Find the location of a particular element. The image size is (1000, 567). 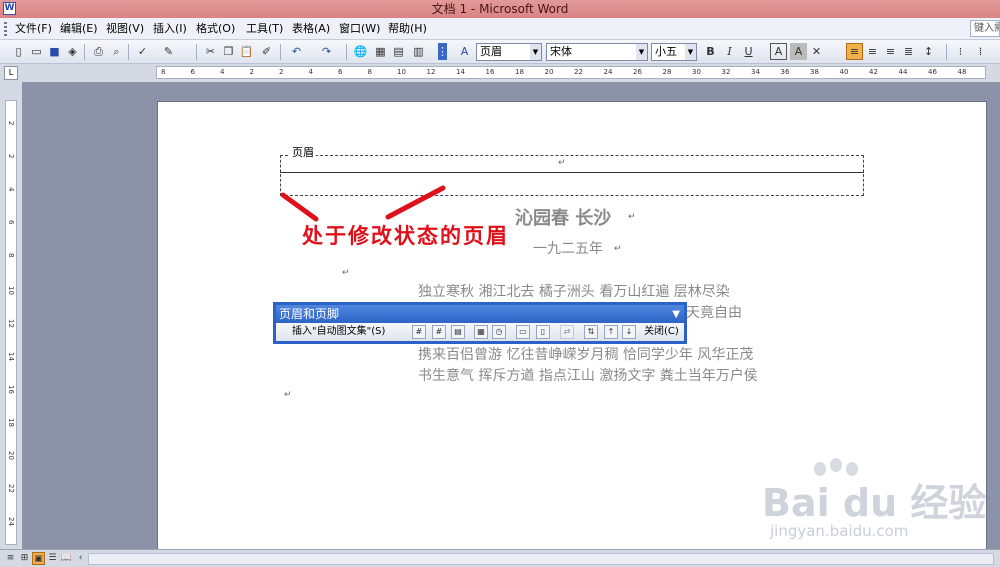

menu-insert: 插入(I) is located at coordinates (170, 29).